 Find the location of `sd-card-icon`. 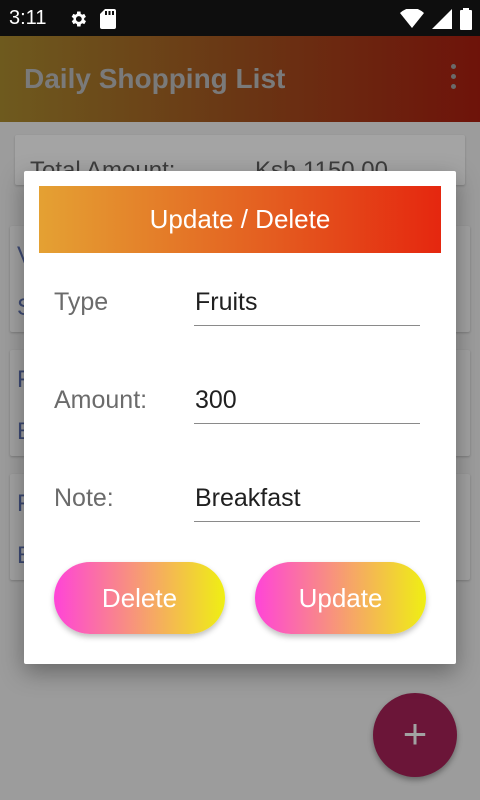

sd-card-icon is located at coordinates (108, 21).